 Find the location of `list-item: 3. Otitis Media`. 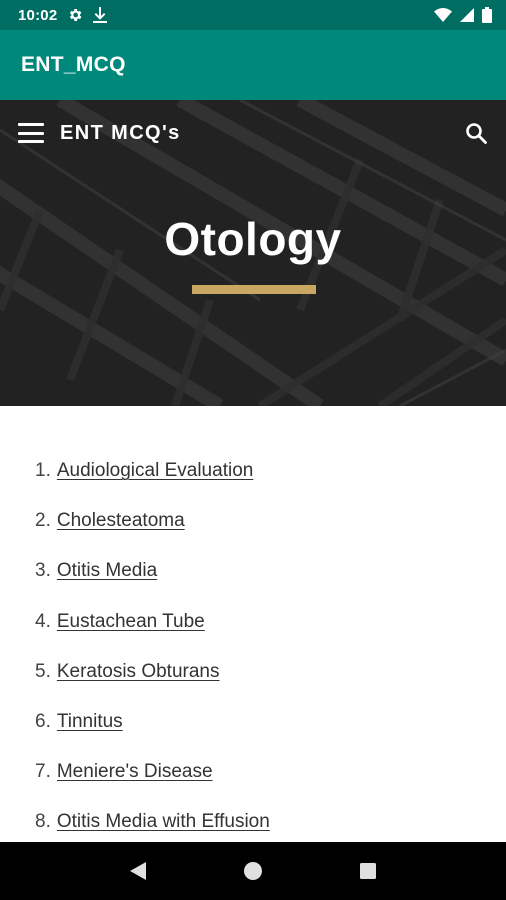

list-item: 3. Otitis Media is located at coordinates (253, 571).